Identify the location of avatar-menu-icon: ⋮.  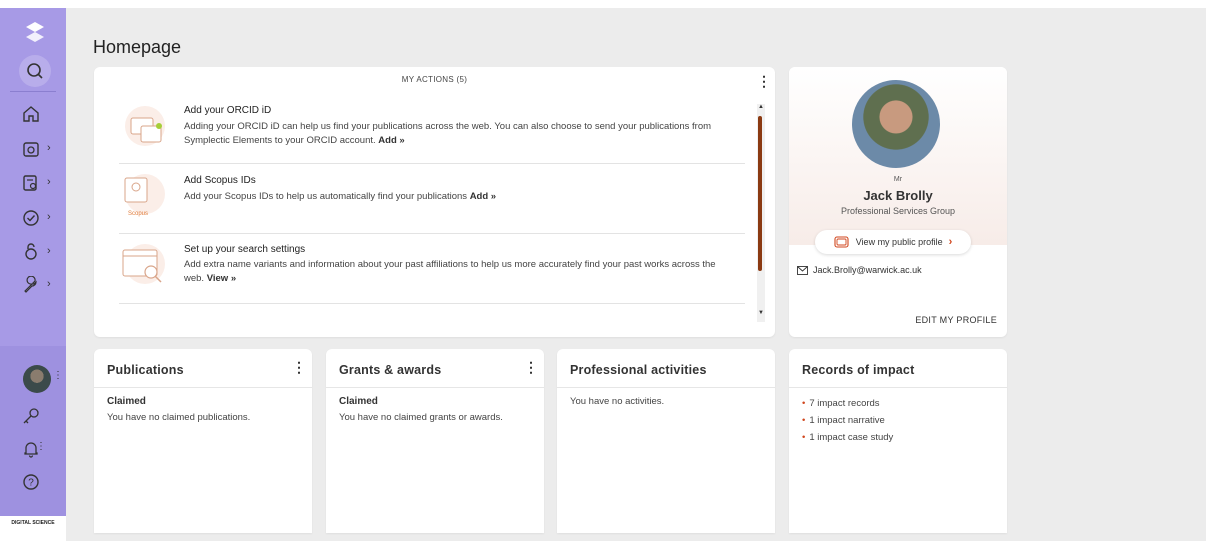
(58, 375).